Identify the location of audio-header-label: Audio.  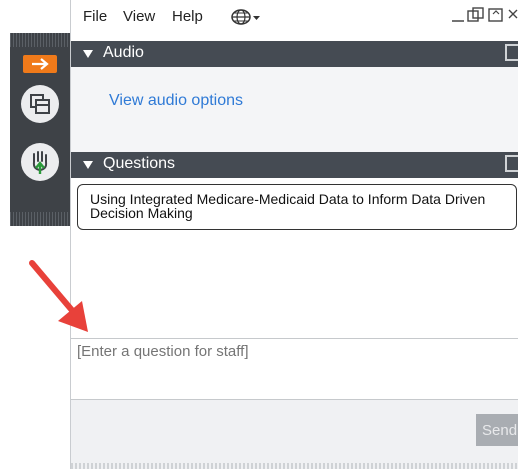
(123, 52).